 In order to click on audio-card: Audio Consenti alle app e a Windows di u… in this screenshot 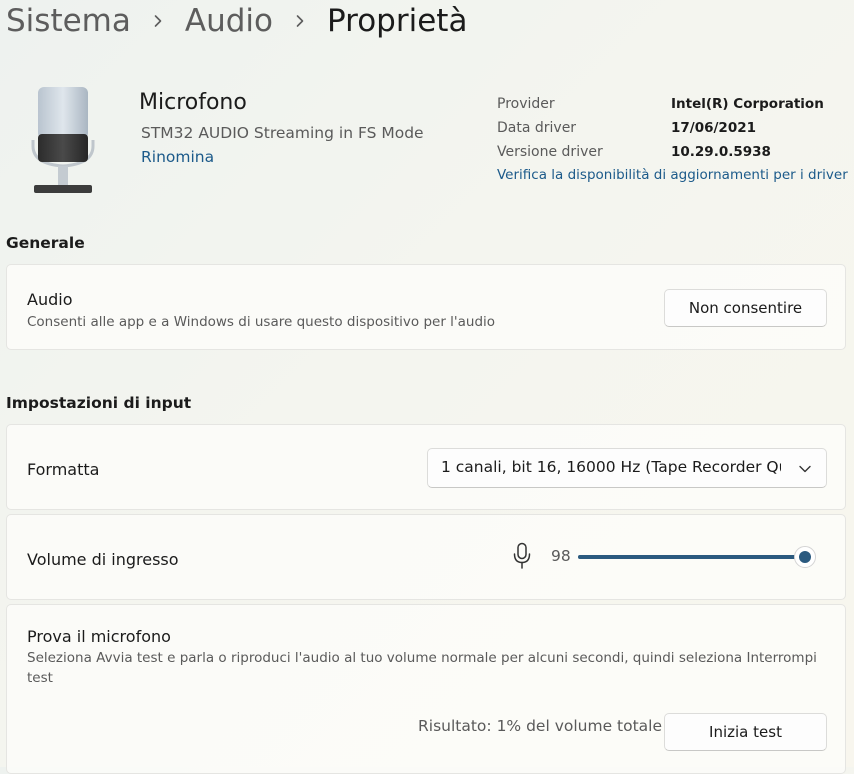, I will do `click(426, 307)`.